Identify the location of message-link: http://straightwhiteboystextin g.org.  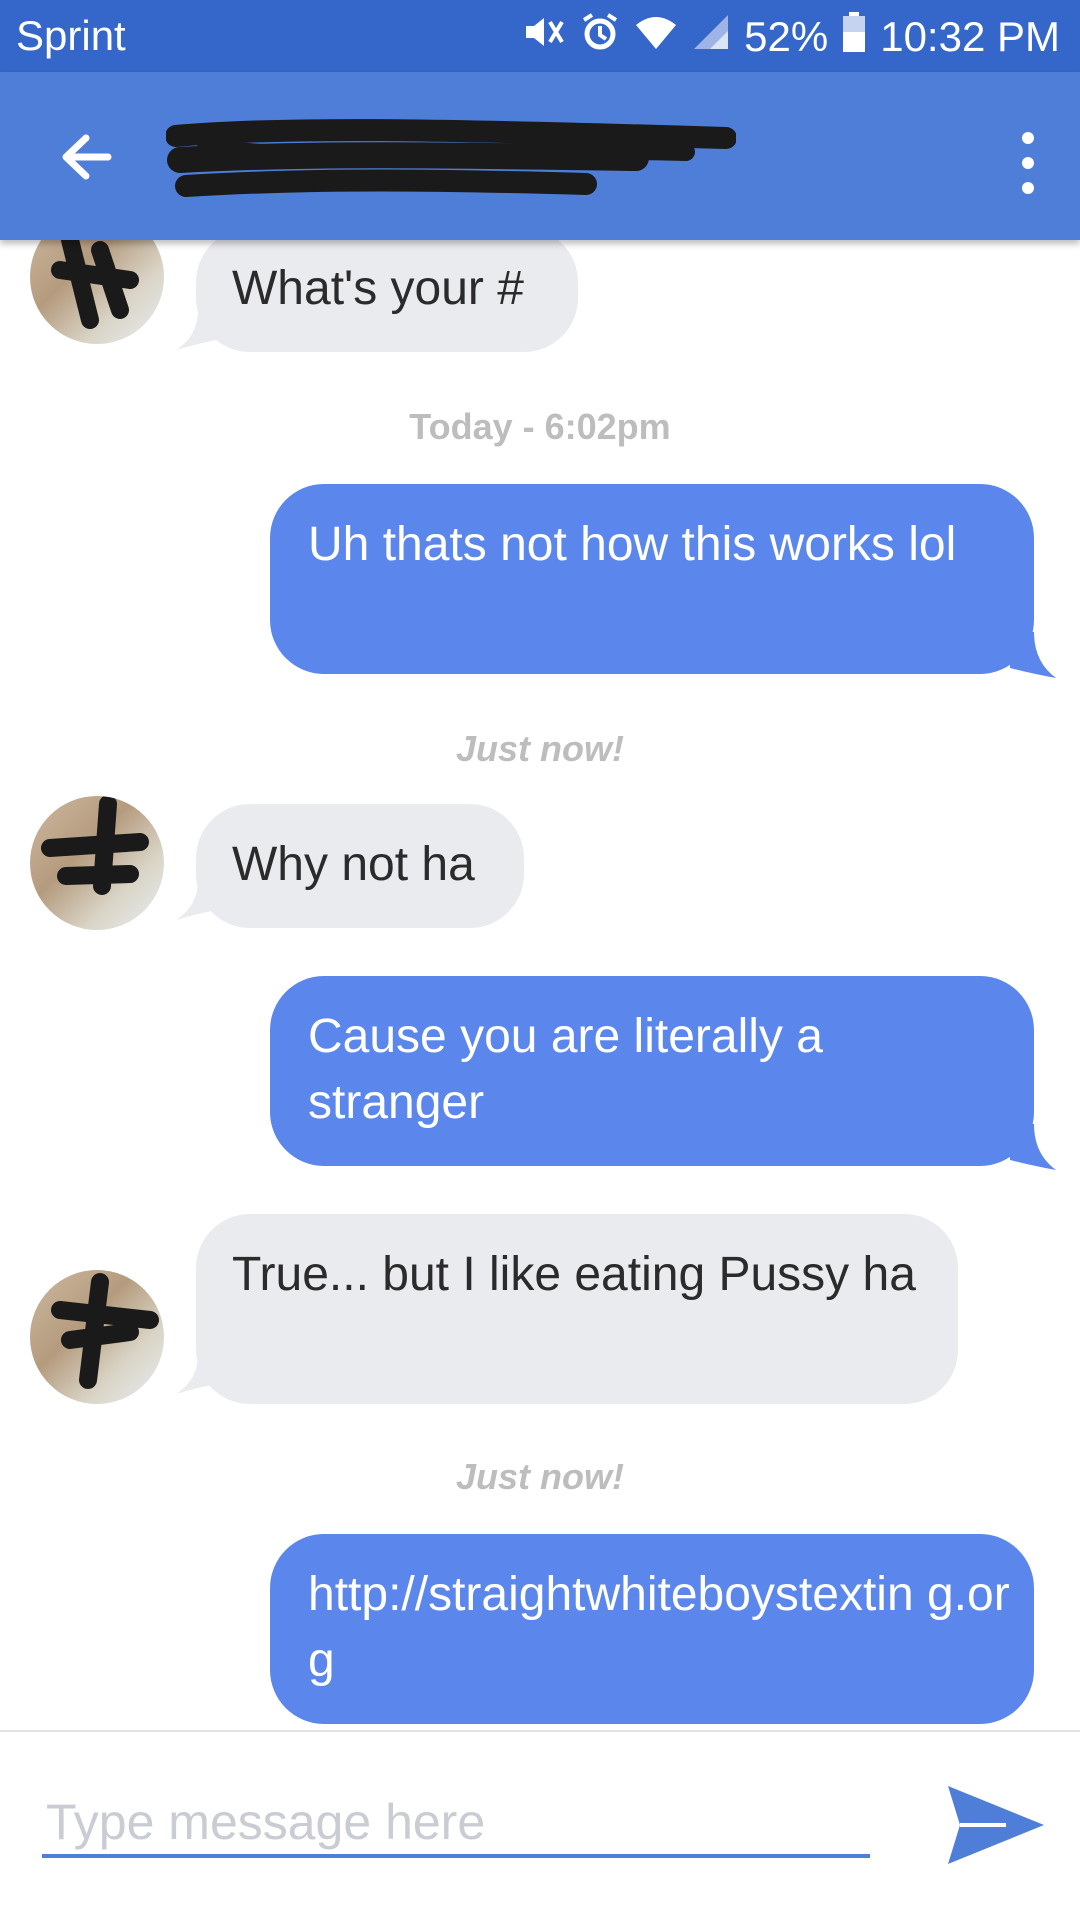
(660, 1628).